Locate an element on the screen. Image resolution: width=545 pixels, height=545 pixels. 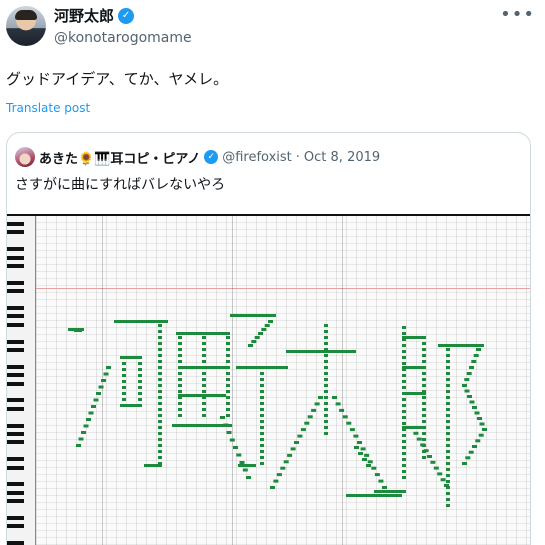
author-avatar is located at coordinates (26, 26).